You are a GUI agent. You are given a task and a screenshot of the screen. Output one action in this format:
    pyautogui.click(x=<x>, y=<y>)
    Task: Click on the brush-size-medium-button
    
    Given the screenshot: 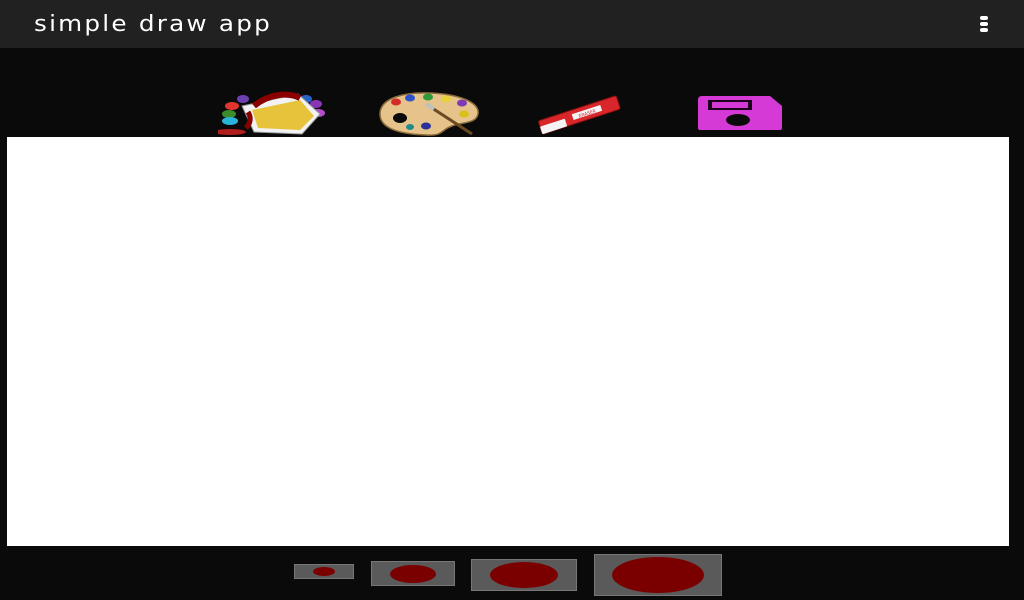 What is the action you would take?
    pyautogui.click(x=413, y=573)
    